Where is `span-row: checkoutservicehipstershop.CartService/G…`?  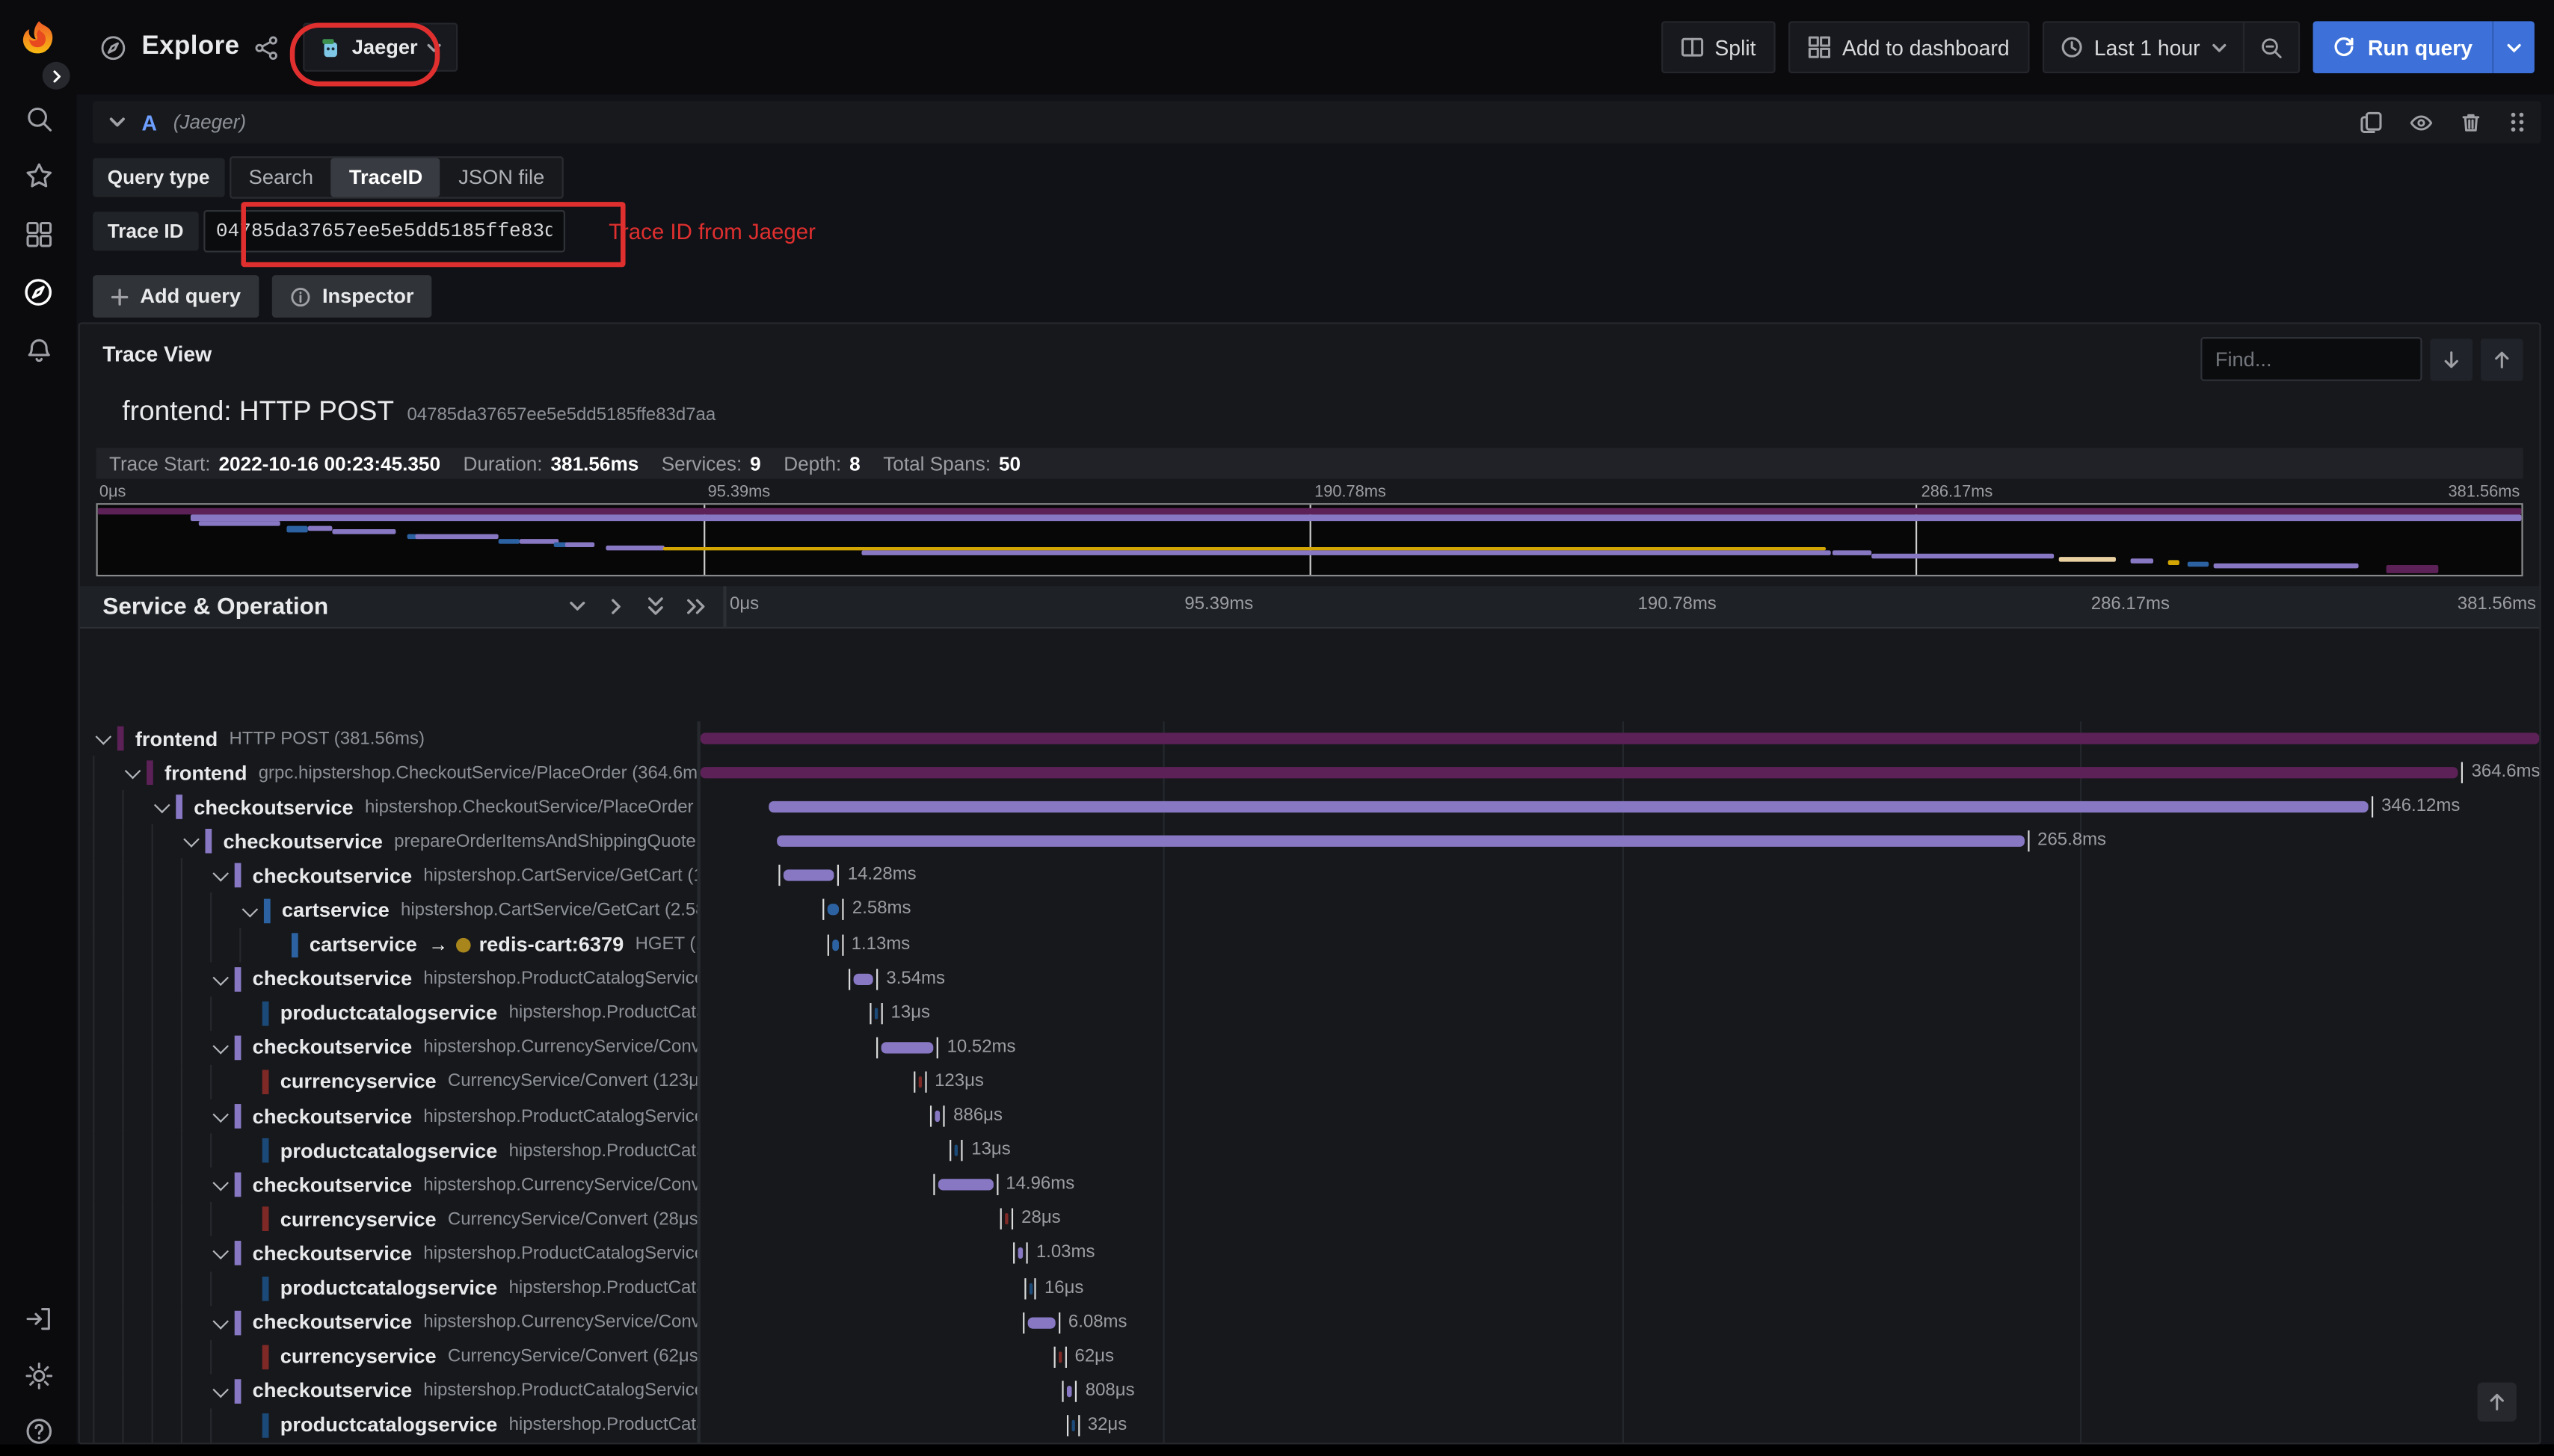 span-row: checkoutservicehipstershop.CartService/G… is located at coordinates (1310, 876).